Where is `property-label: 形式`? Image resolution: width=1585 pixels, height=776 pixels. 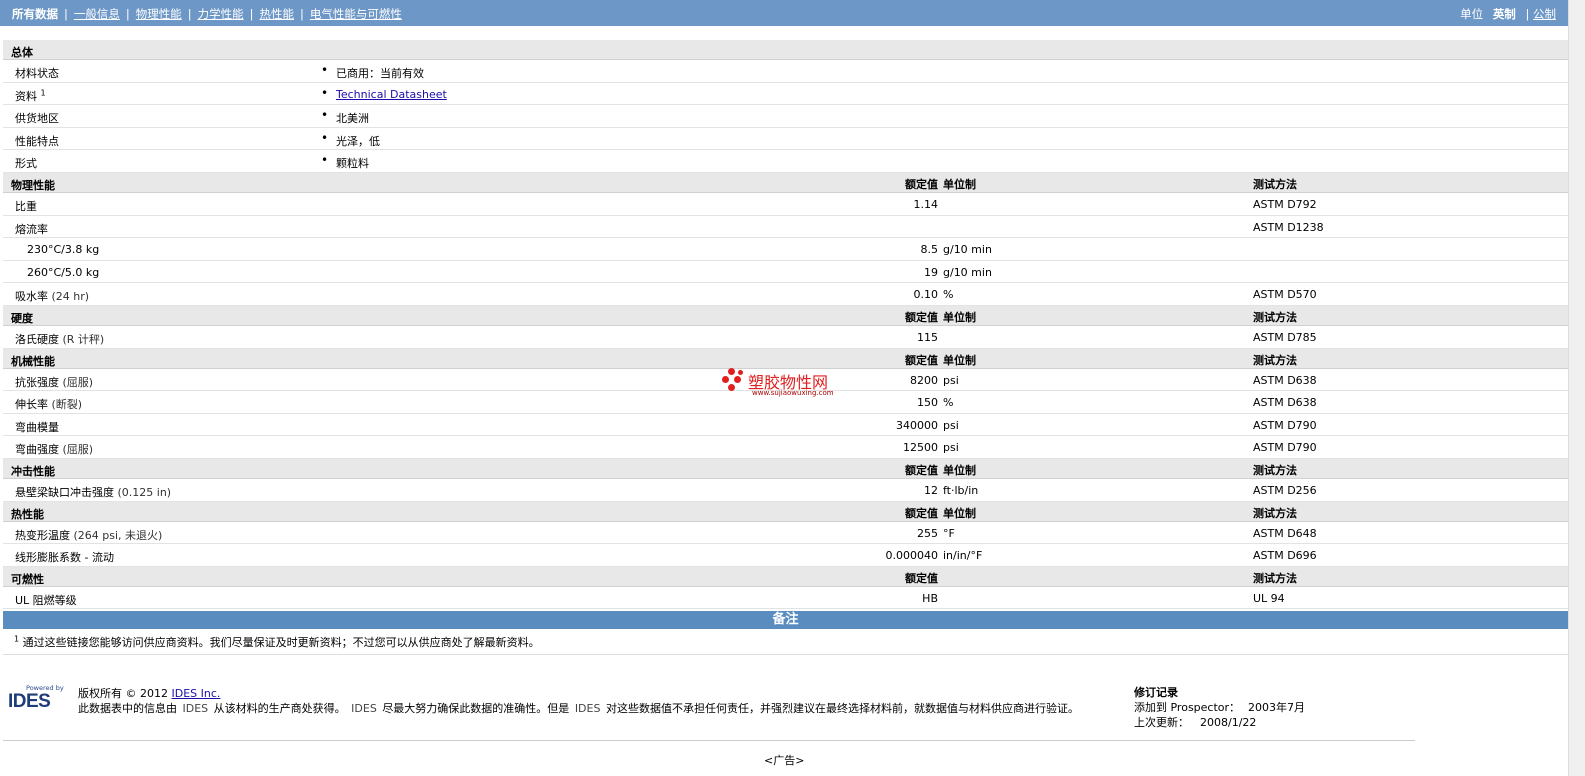 property-label: 形式 is located at coordinates (26, 164).